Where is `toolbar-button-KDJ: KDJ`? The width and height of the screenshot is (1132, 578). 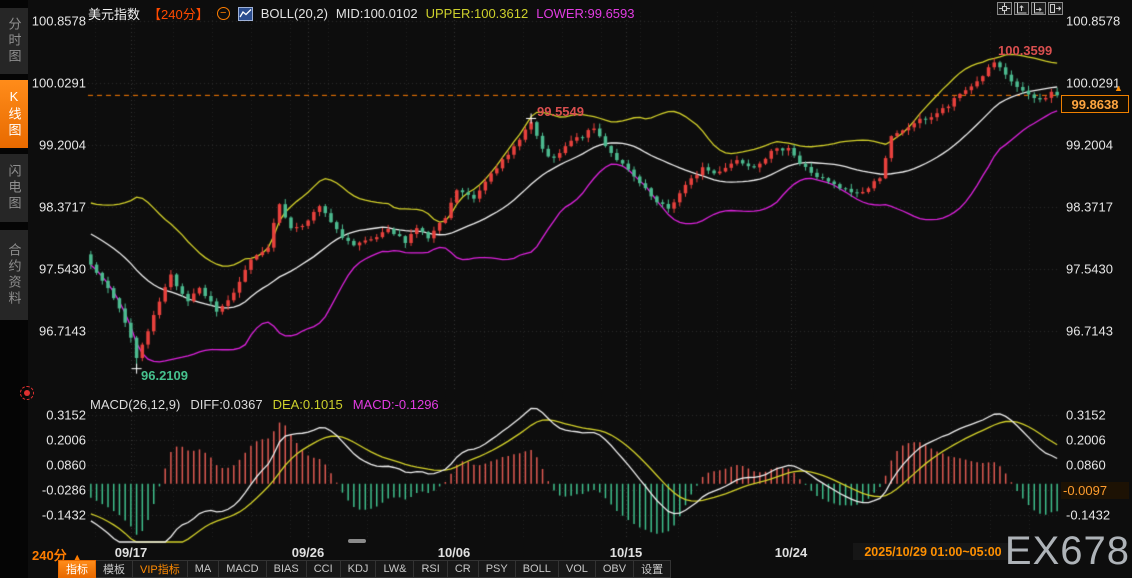 toolbar-button-KDJ: KDJ is located at coordinates (358, 569).